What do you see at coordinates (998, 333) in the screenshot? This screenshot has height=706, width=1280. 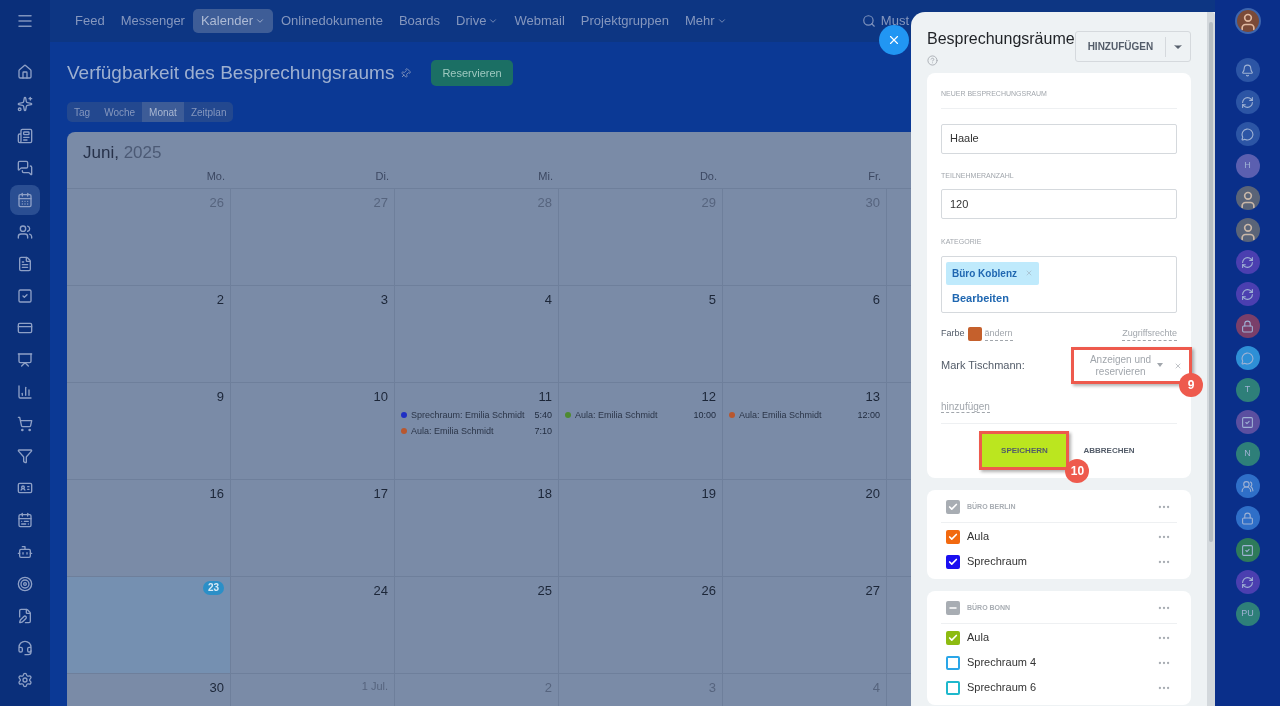 I see `change-link: ändern` at bounding box center [998, 333].